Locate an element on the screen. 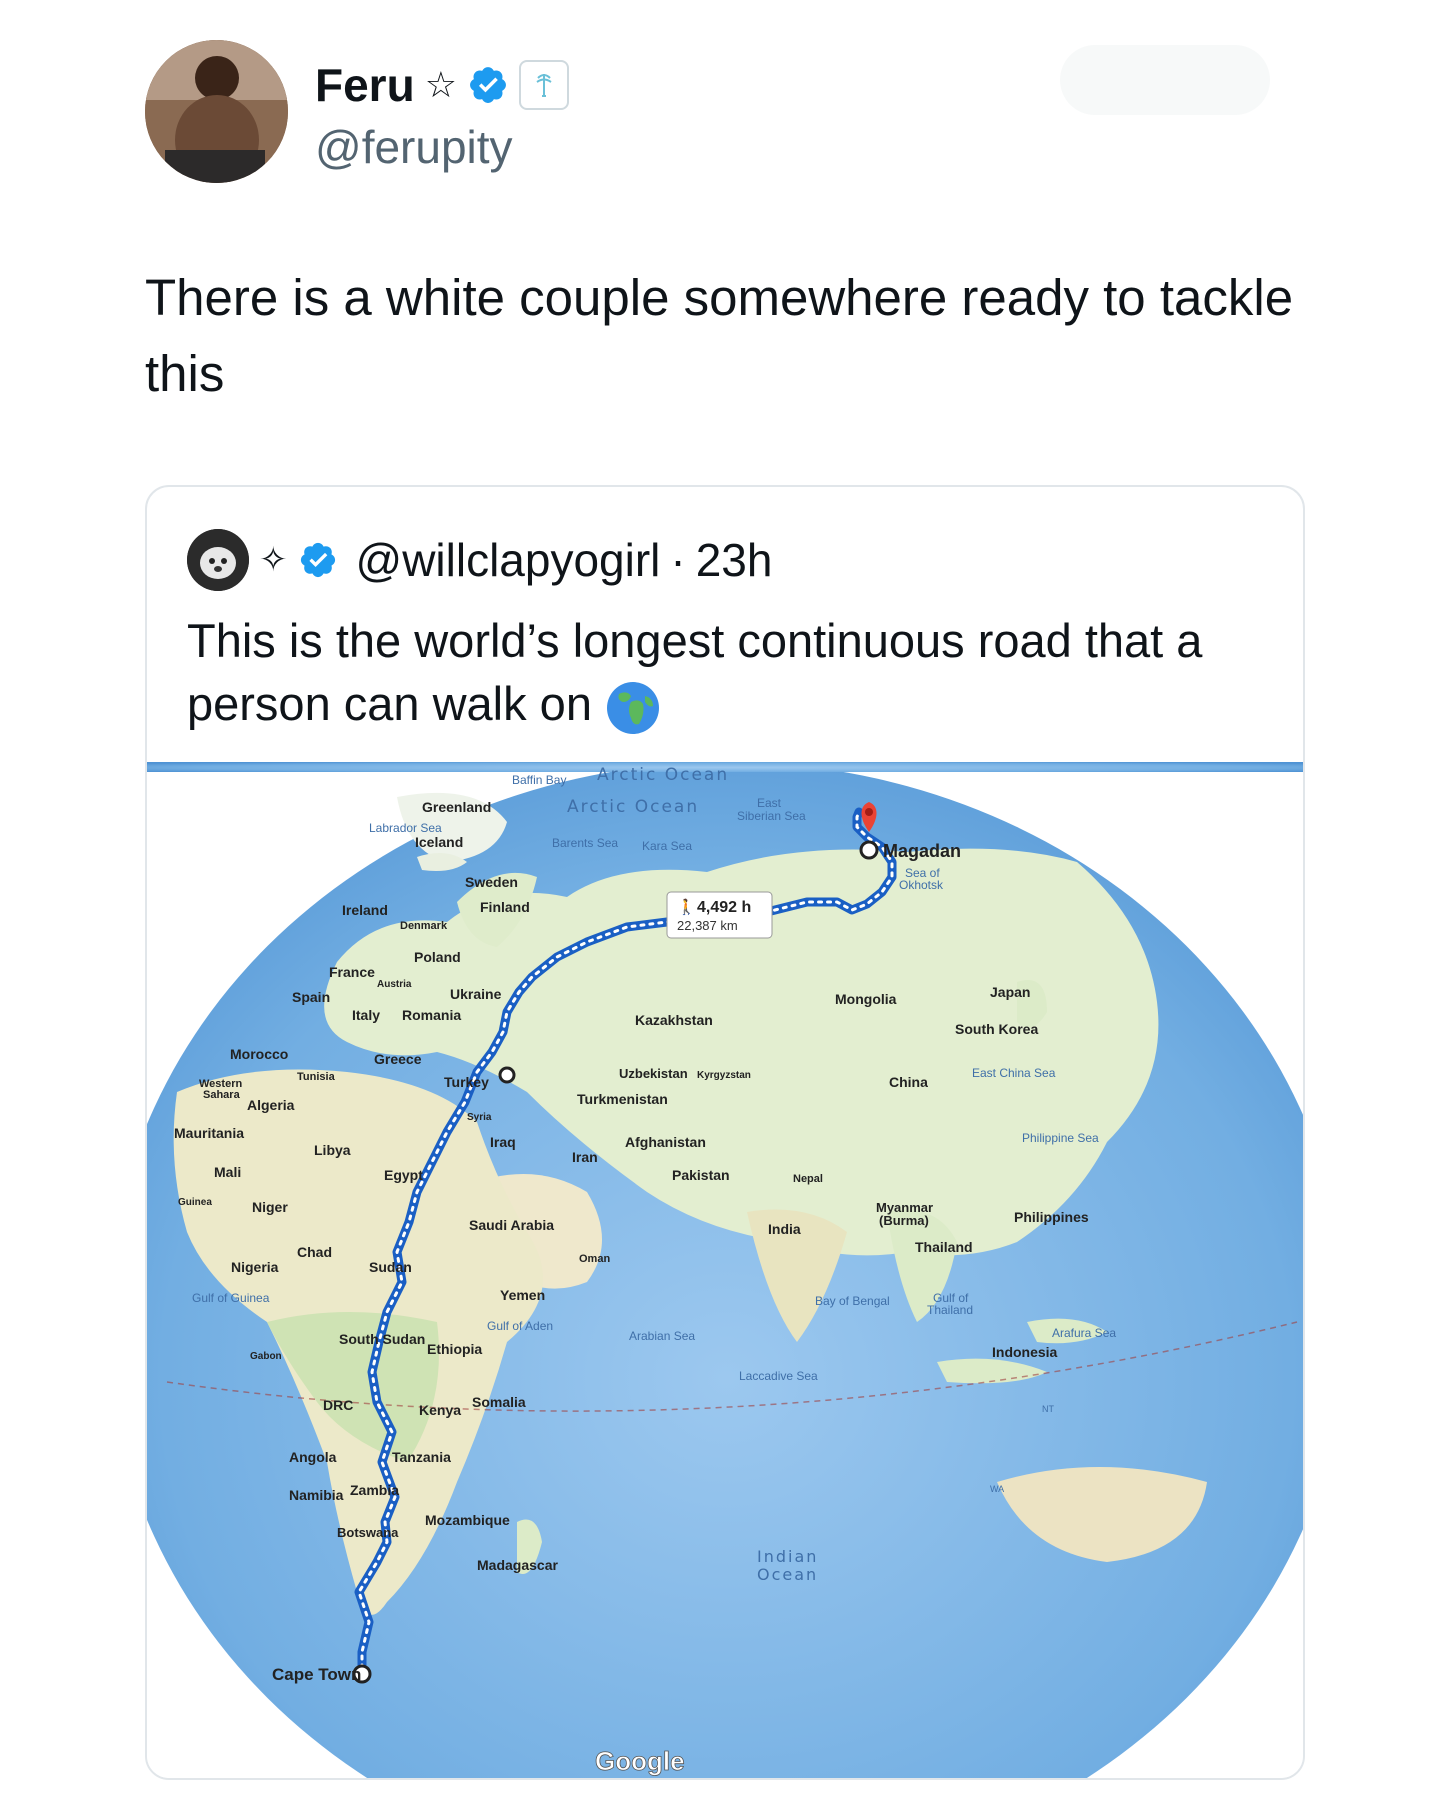 The image size is (1440, 1798). country-label: Iceland is located at coordinates (439, 842).